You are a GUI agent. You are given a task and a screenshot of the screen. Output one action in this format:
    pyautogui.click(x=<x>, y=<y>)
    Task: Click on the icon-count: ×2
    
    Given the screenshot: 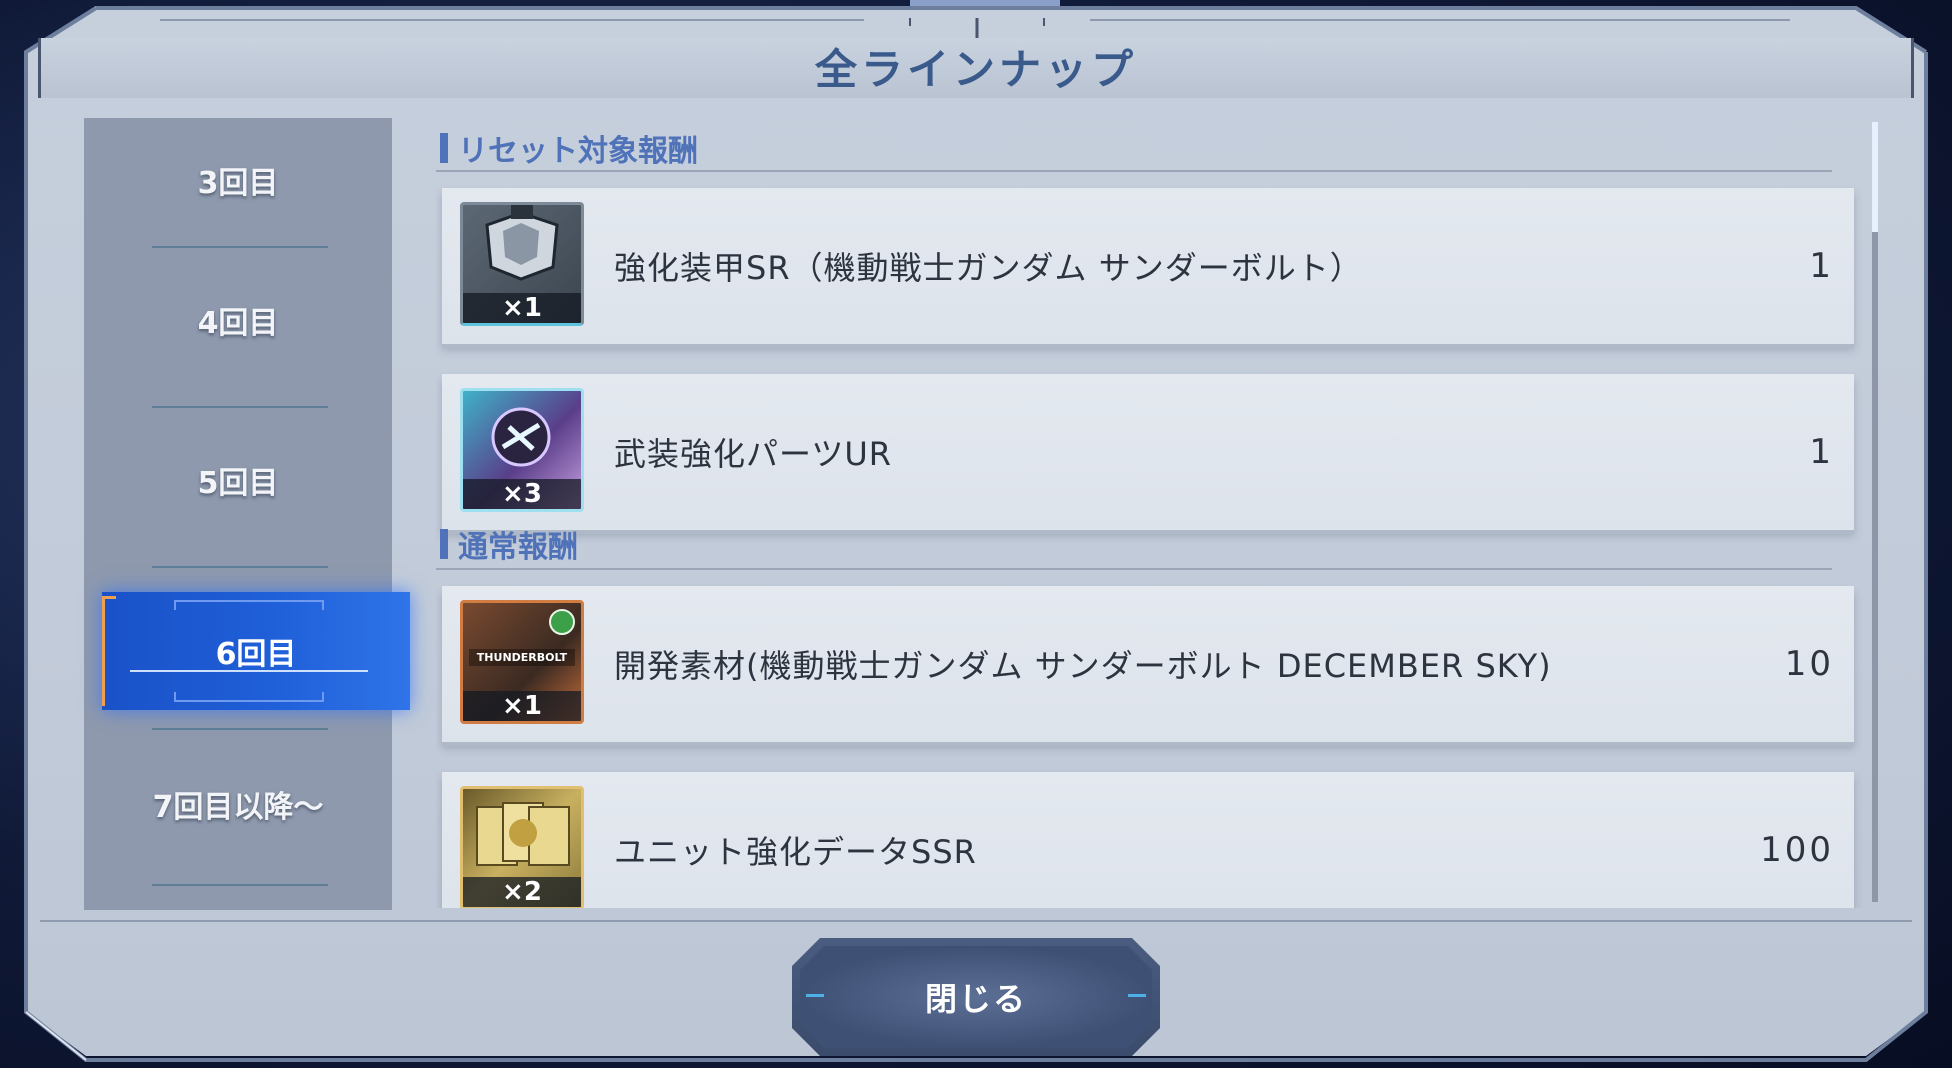 What is the action you would take?
    pyautogui.click(x=522, y=892)
    